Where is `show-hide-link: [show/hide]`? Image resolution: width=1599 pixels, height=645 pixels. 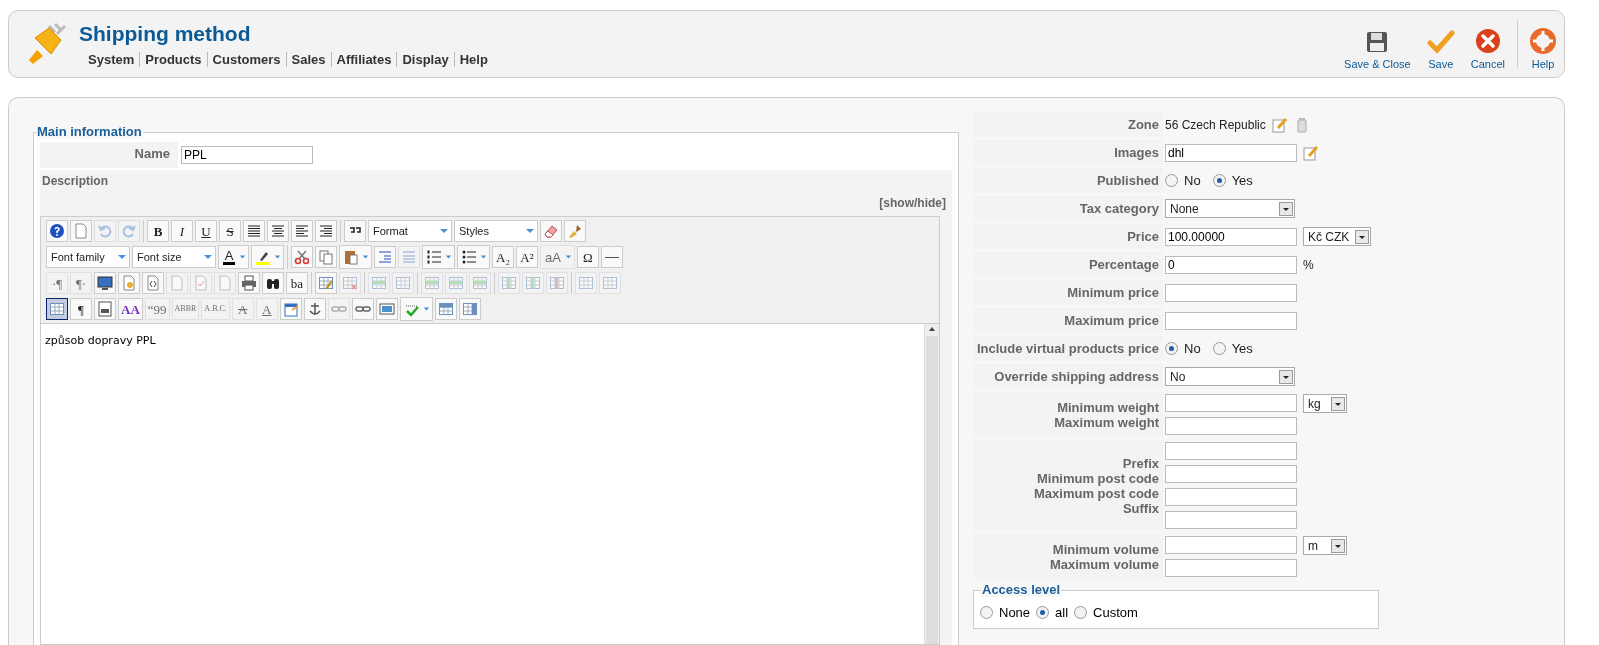 show-hide-link: [show/hide] is located at coordinates (912, 203).